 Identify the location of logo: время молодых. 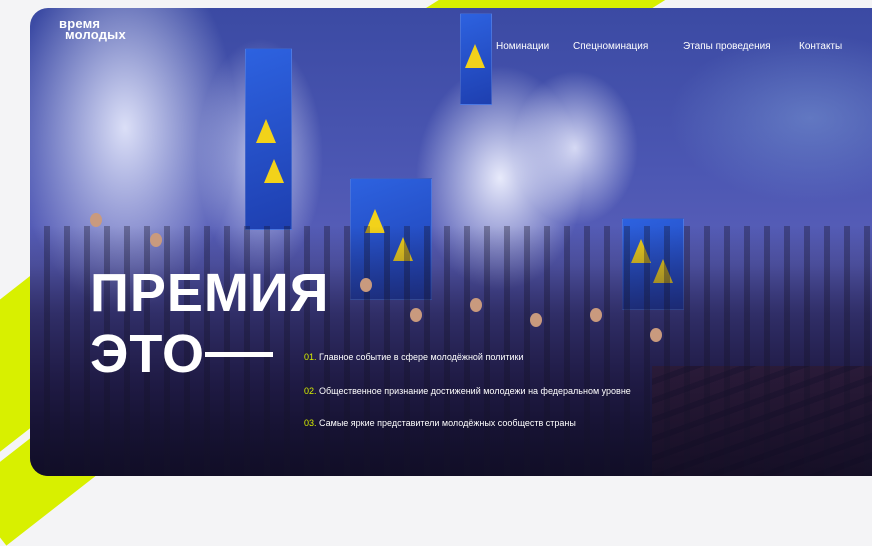
(92, 29).